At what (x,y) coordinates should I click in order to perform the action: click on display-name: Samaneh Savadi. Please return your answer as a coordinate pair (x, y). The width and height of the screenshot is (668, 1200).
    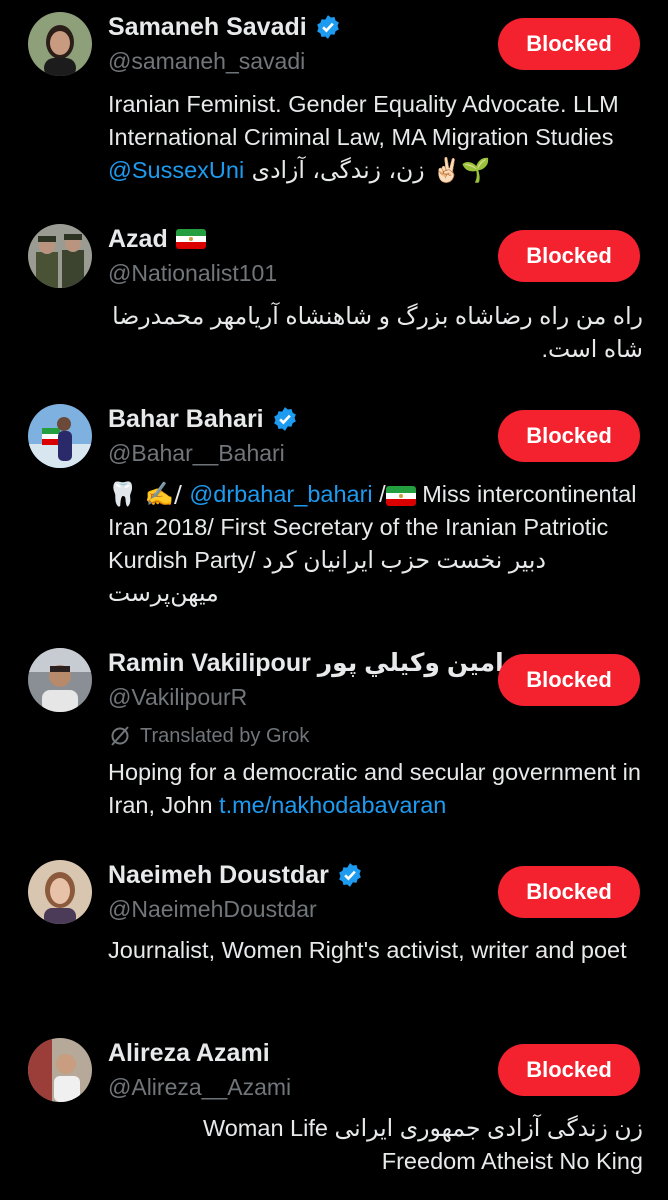
    Looking at the image, I should click on (207, 27).